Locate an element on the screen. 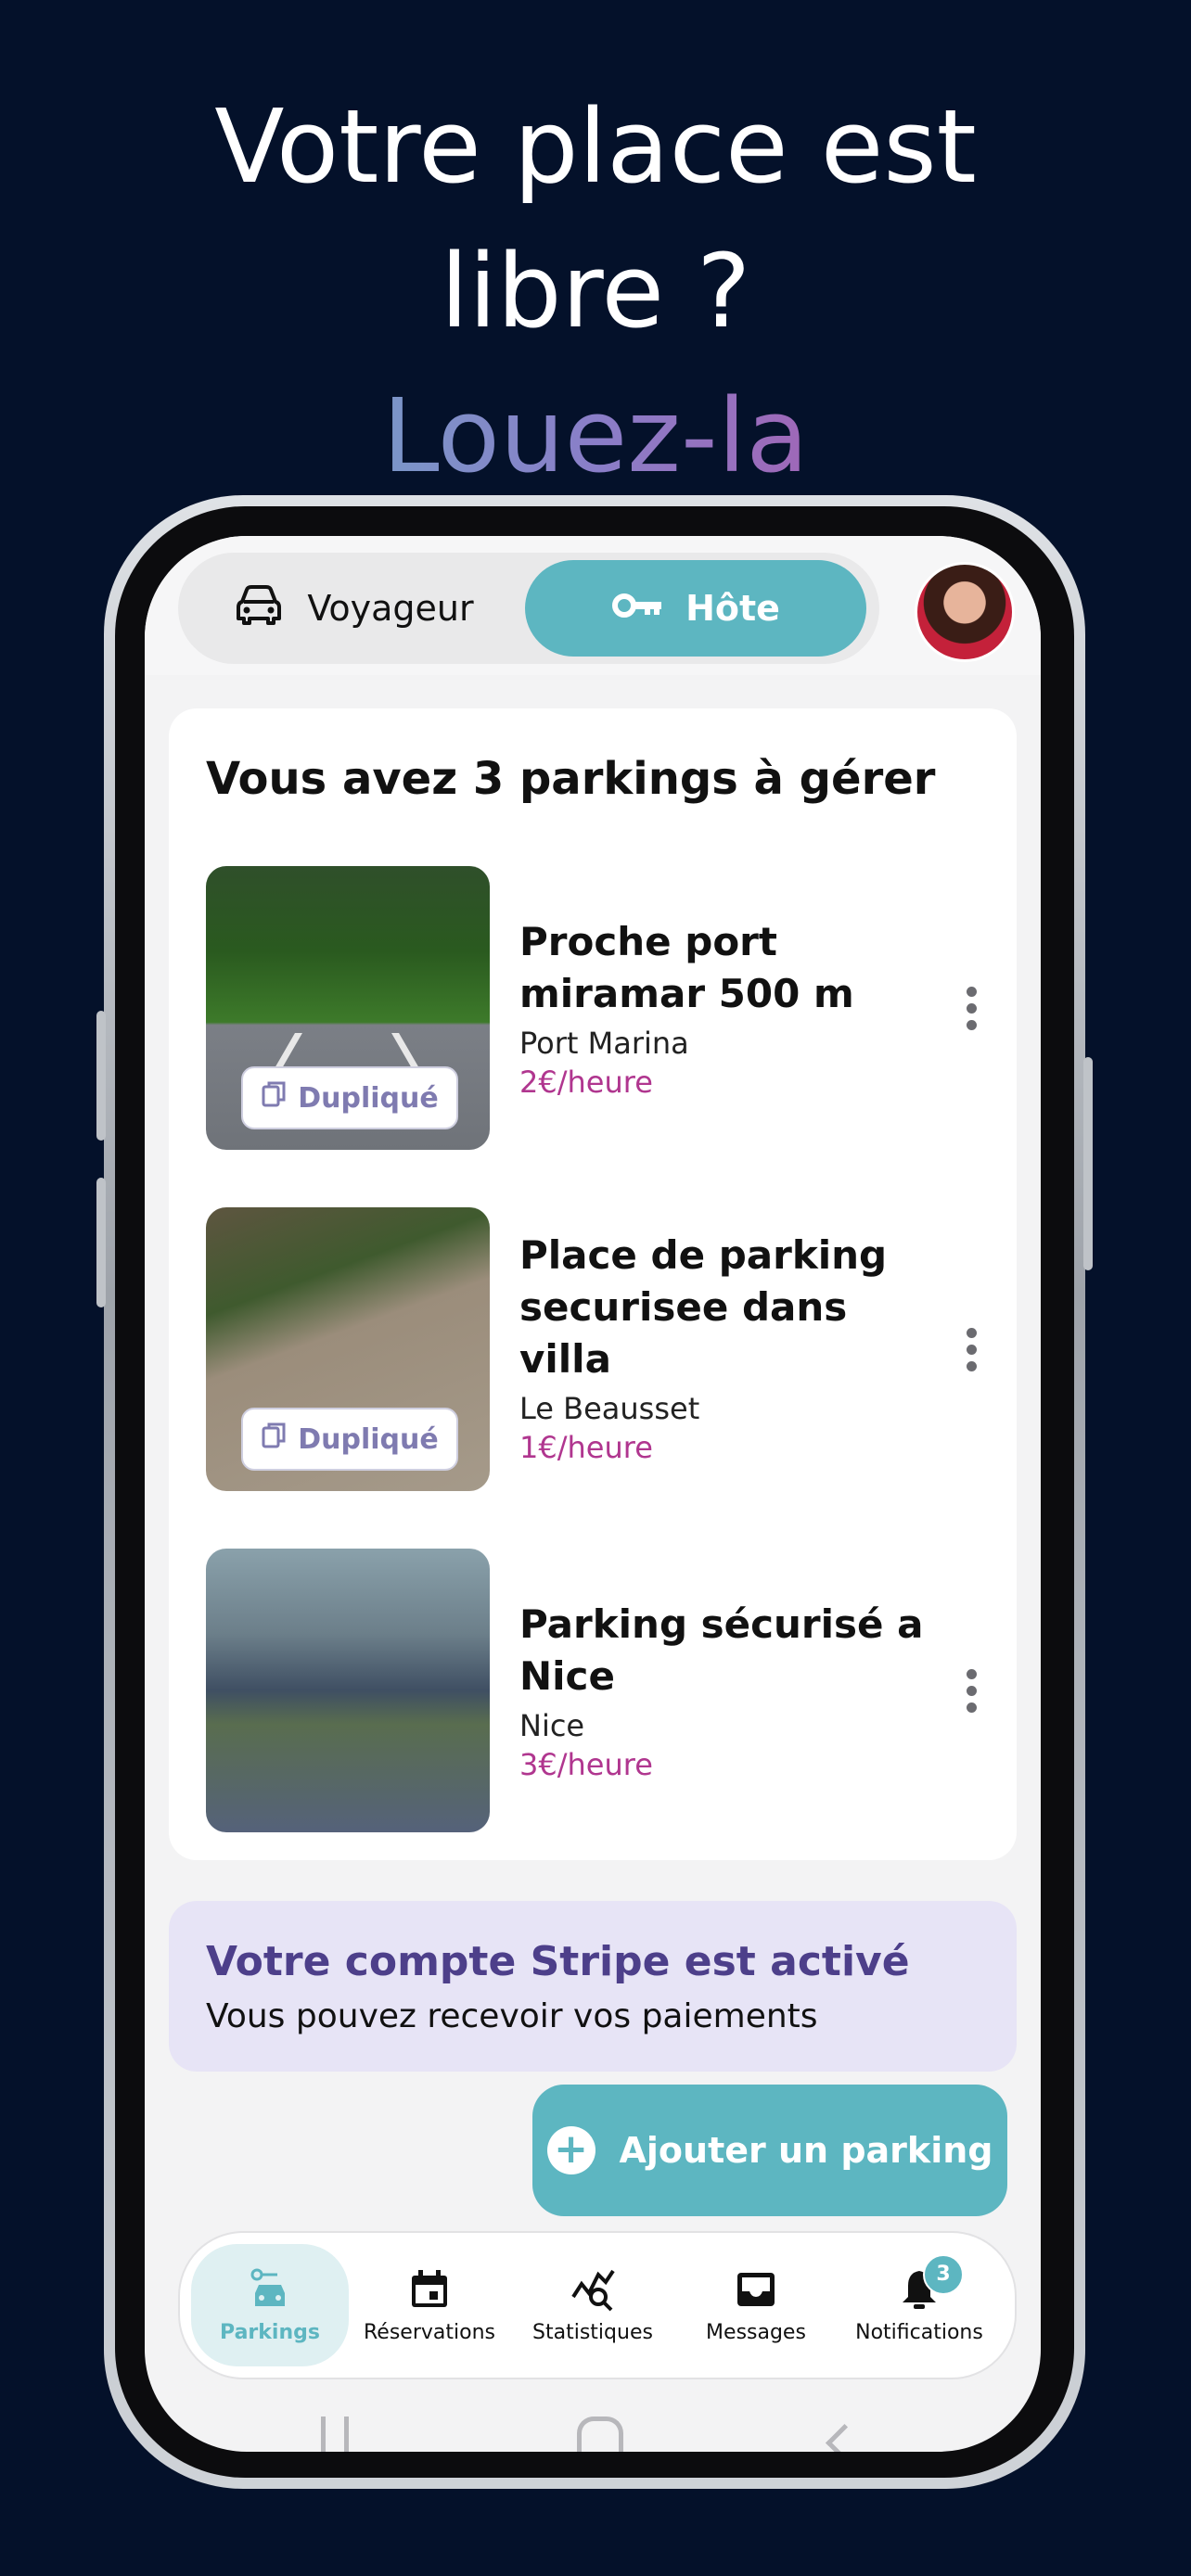  headline-line-2: libre ? is located at coordinates (595, 291).